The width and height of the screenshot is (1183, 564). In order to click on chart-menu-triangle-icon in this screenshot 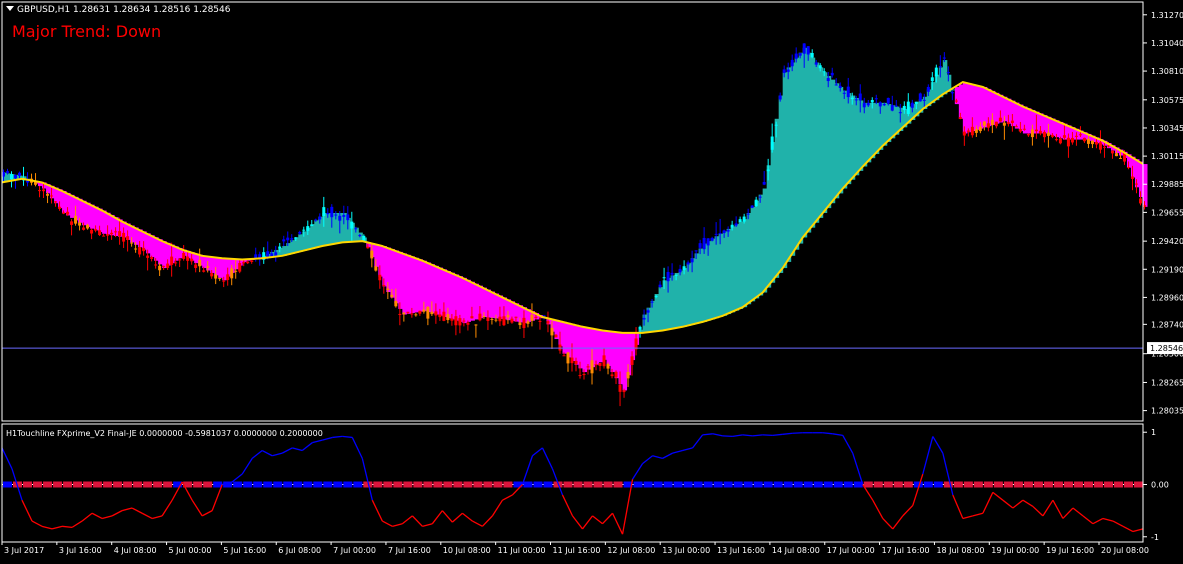, I will do `click(10, 8)`.